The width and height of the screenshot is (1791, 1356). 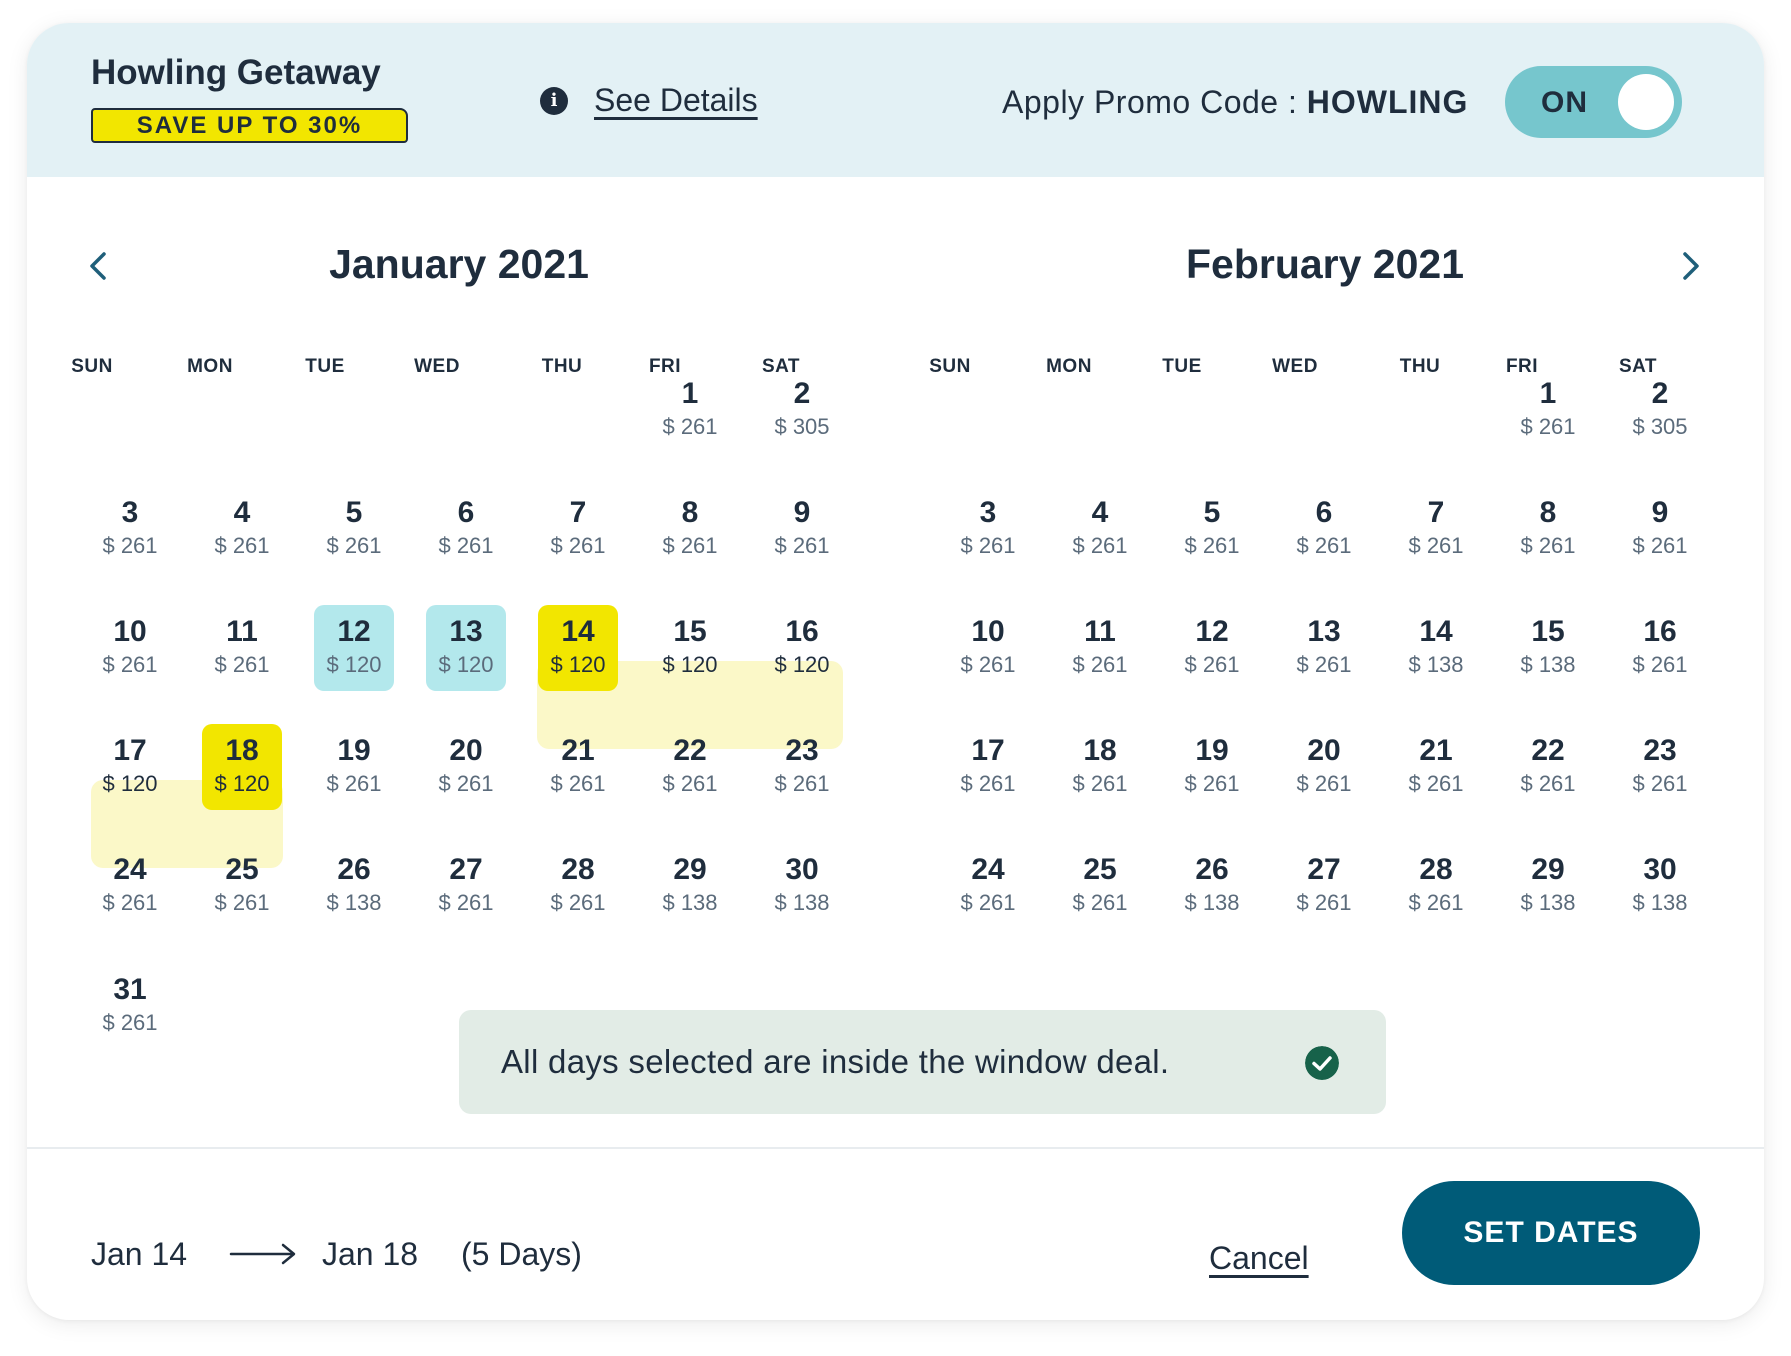 What do you see at coordinates (1436, 750) in the screenshot?
I see `day-number: 21` at bounding box center [1436, 750].